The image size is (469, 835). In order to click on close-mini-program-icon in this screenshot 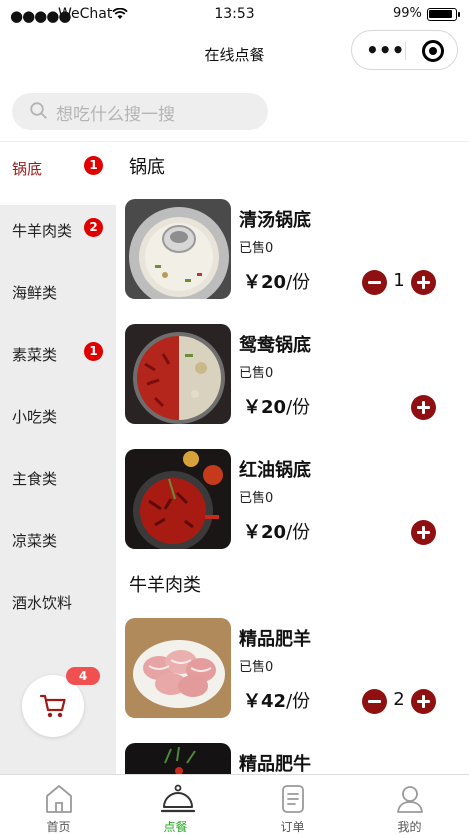, I will do `click(433, 51)`.